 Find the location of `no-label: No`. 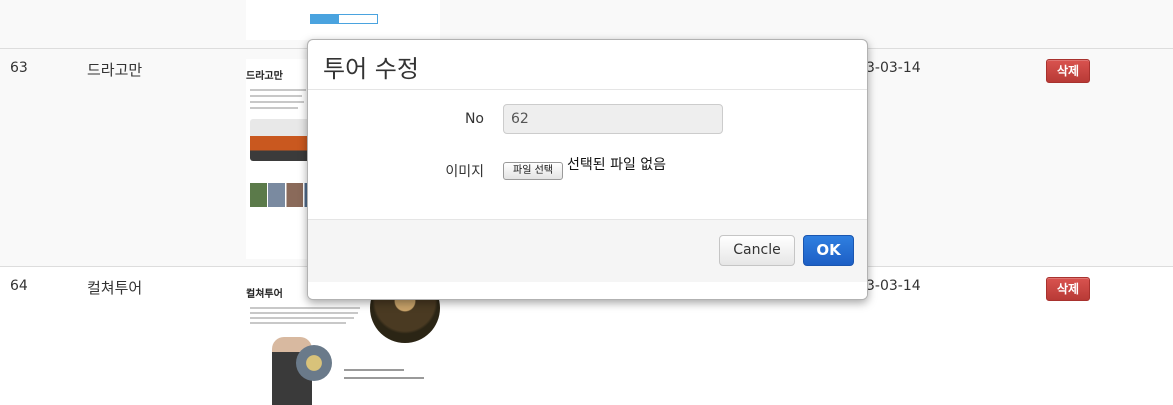

no-label: No is located at coordinates (474, 119).